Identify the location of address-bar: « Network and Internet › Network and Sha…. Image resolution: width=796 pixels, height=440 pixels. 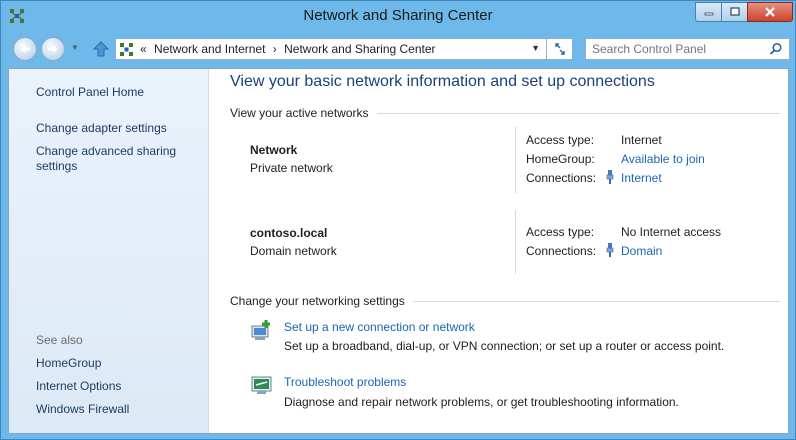
(331, 49).